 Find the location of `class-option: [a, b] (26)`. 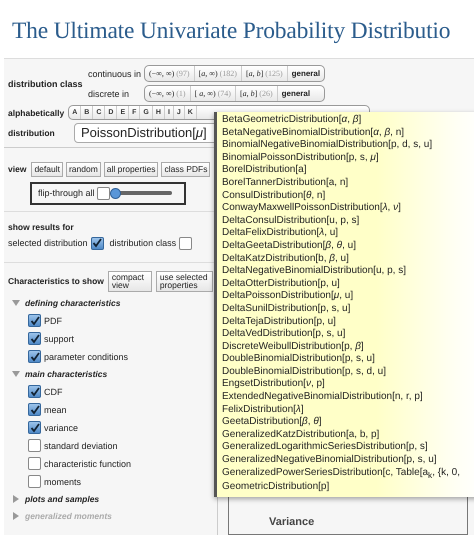

class-option: [a, b] (26) is located at coordinates (257, 93).